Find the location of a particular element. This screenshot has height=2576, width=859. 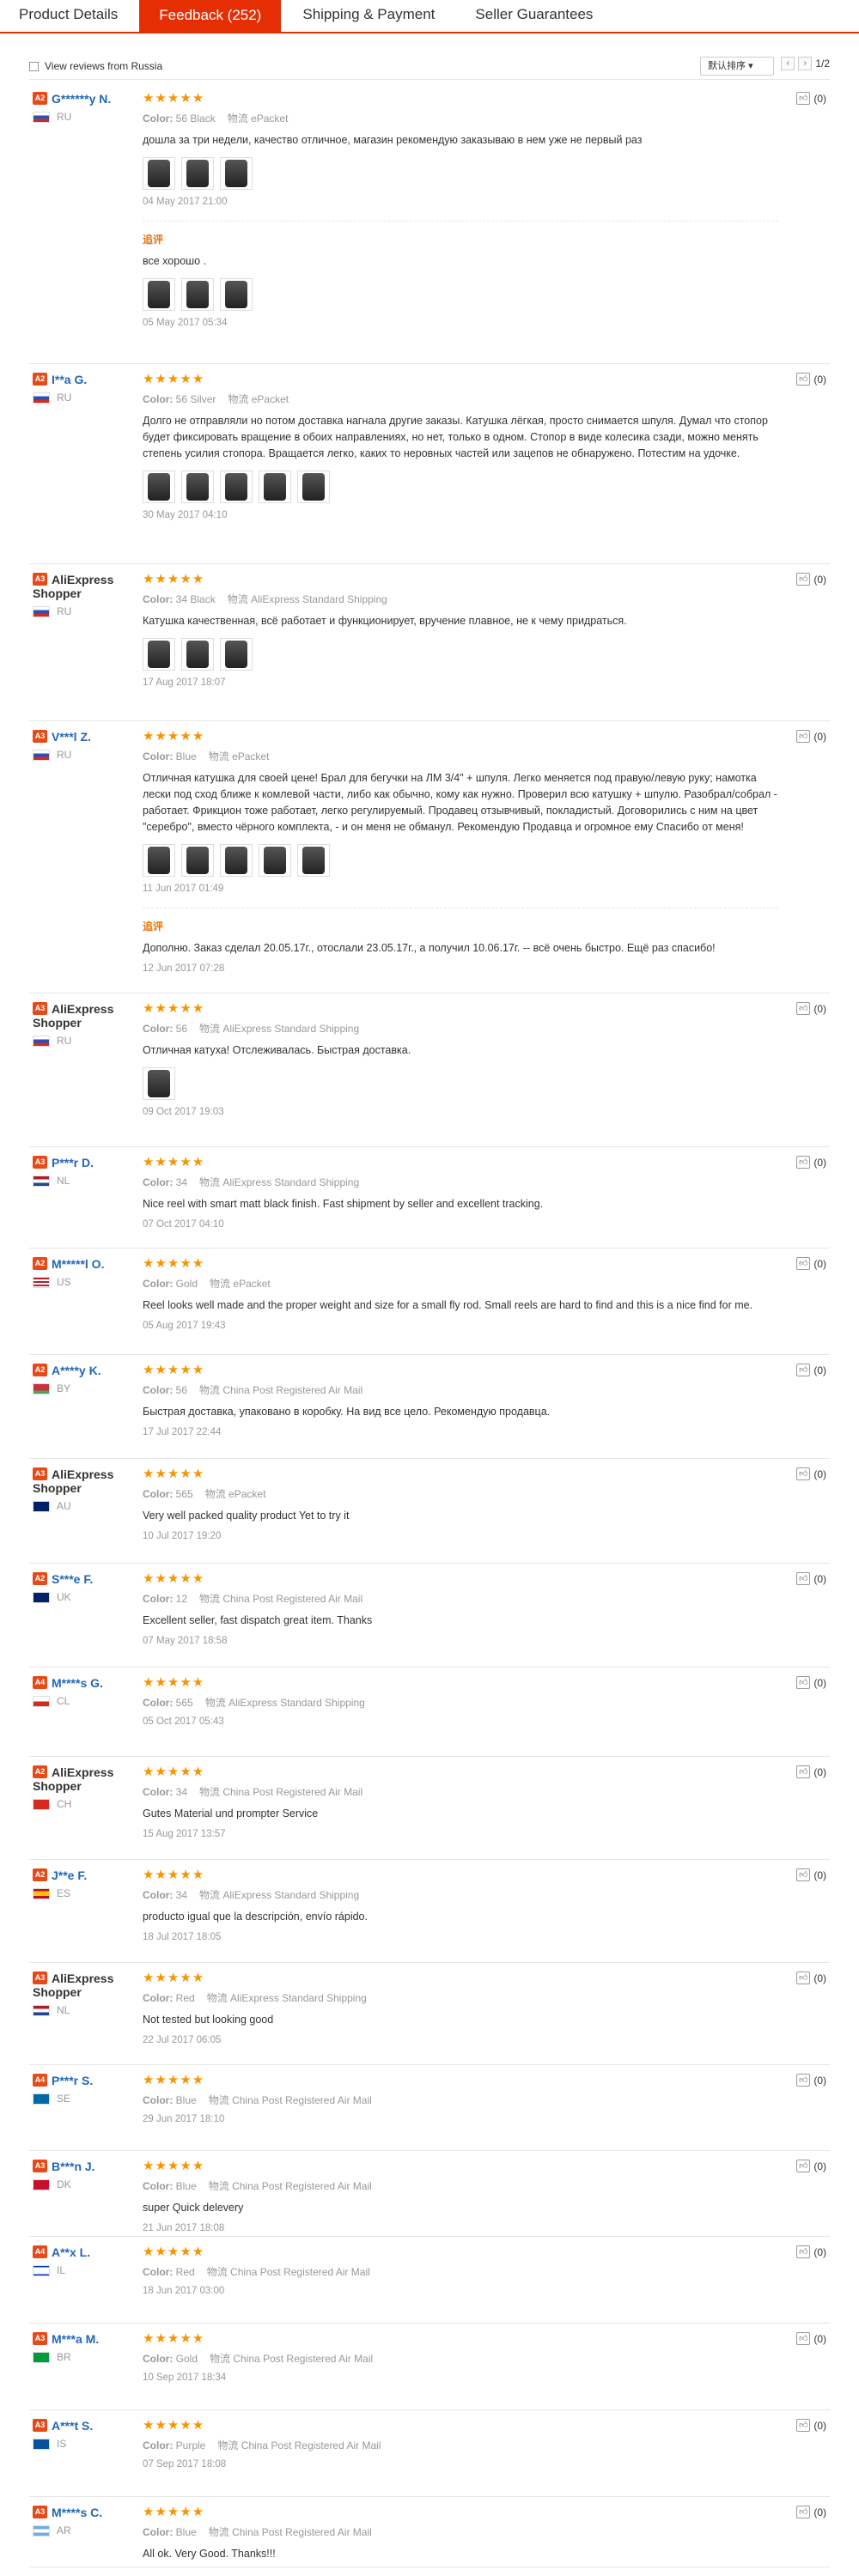

tab-seller-guarantees: Seller Guarantees is located at coordinates (534, 16).